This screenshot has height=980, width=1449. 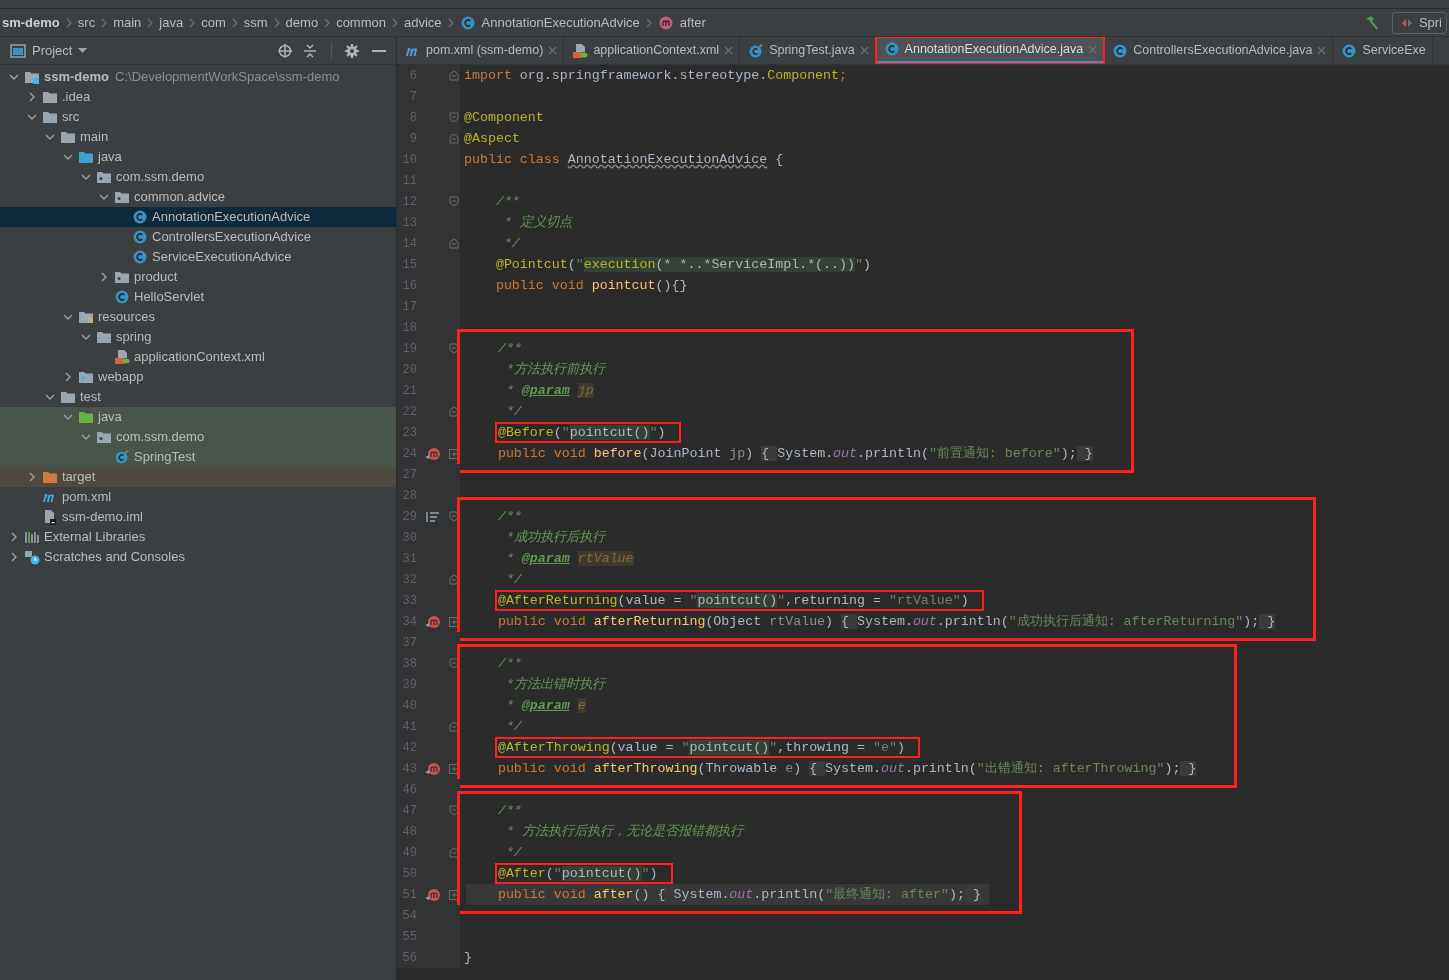 I want to click on tree-row: com.ssm.demo, so click(x=198, y=437).